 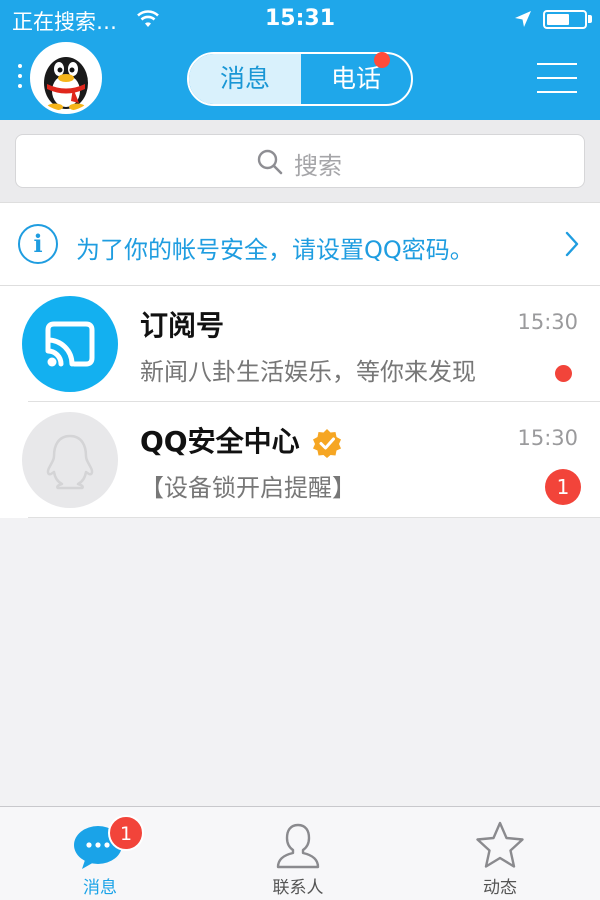 What do you see at coordinates (308, 372) in the screenshot?
I see `conversation-preview: 新闻八卦生活娱乐，等你来发现` at bounding box center [308, 372].